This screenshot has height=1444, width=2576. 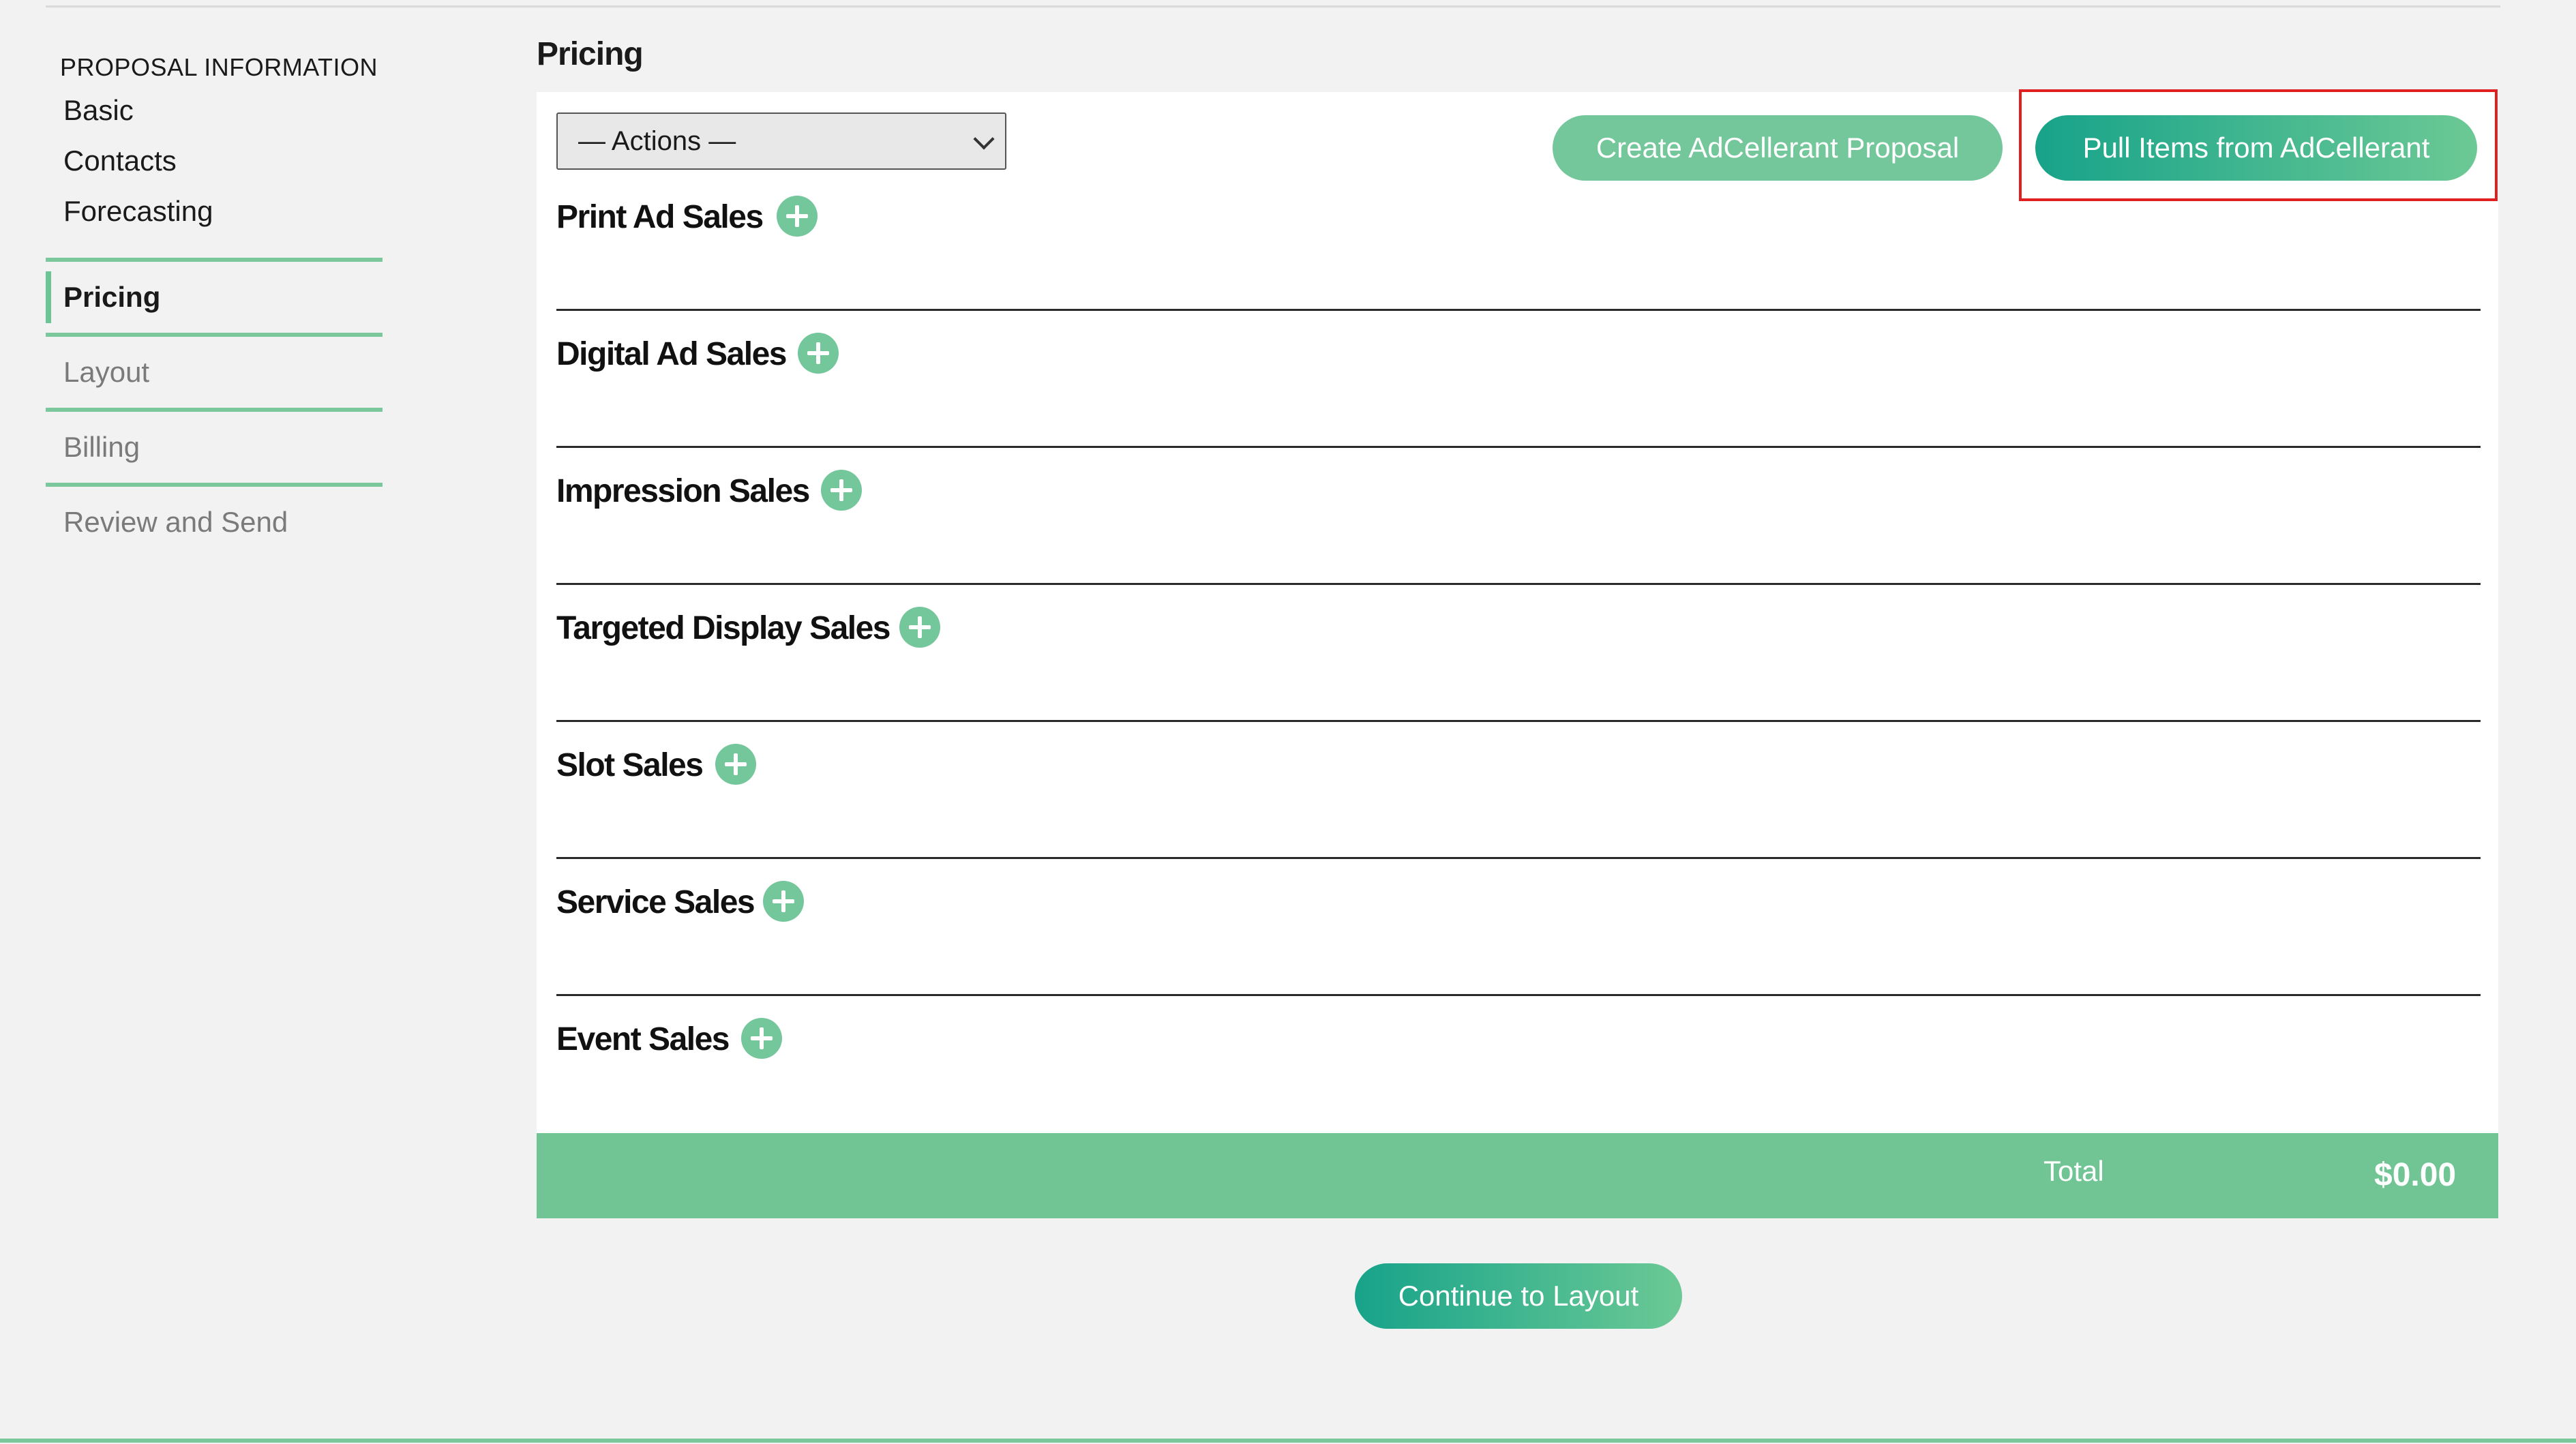 I want to click on sidebar-heading: PROPOSAL INFORMATION, so click(x=219, y=67).